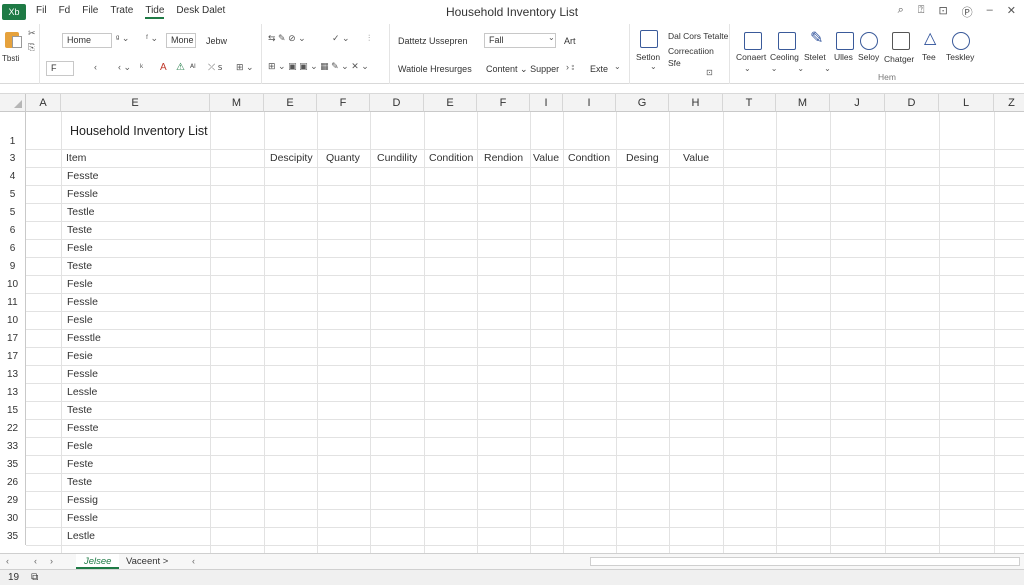  Describe the element at coordinates (82, 374) in the screenshot. I see `item-cell: Fessle` at that location.